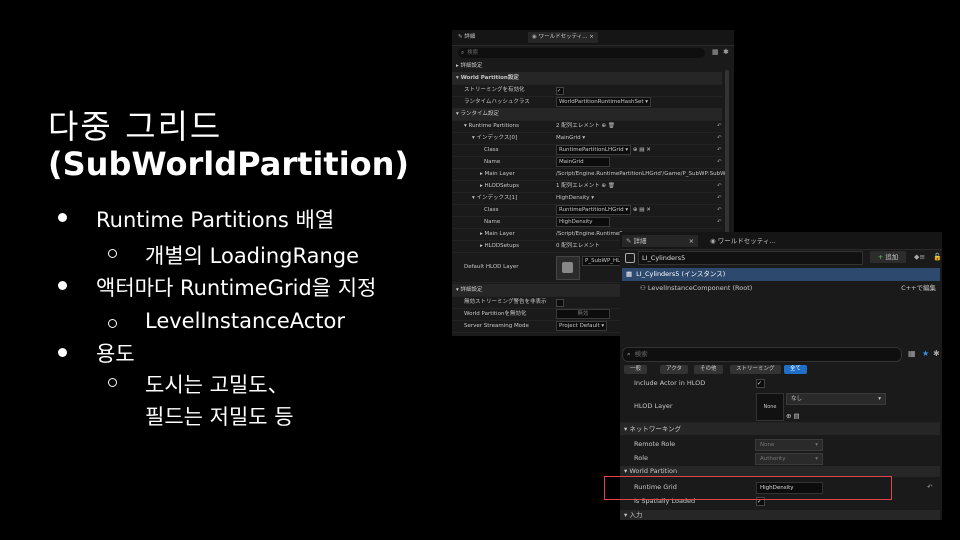 The height and width of the screenshot is (540, 960). What do you see at coordinates (568, 268) in the screenshot?
I see `hlod-layer-thumbnail` at bounding box center [568, 268].